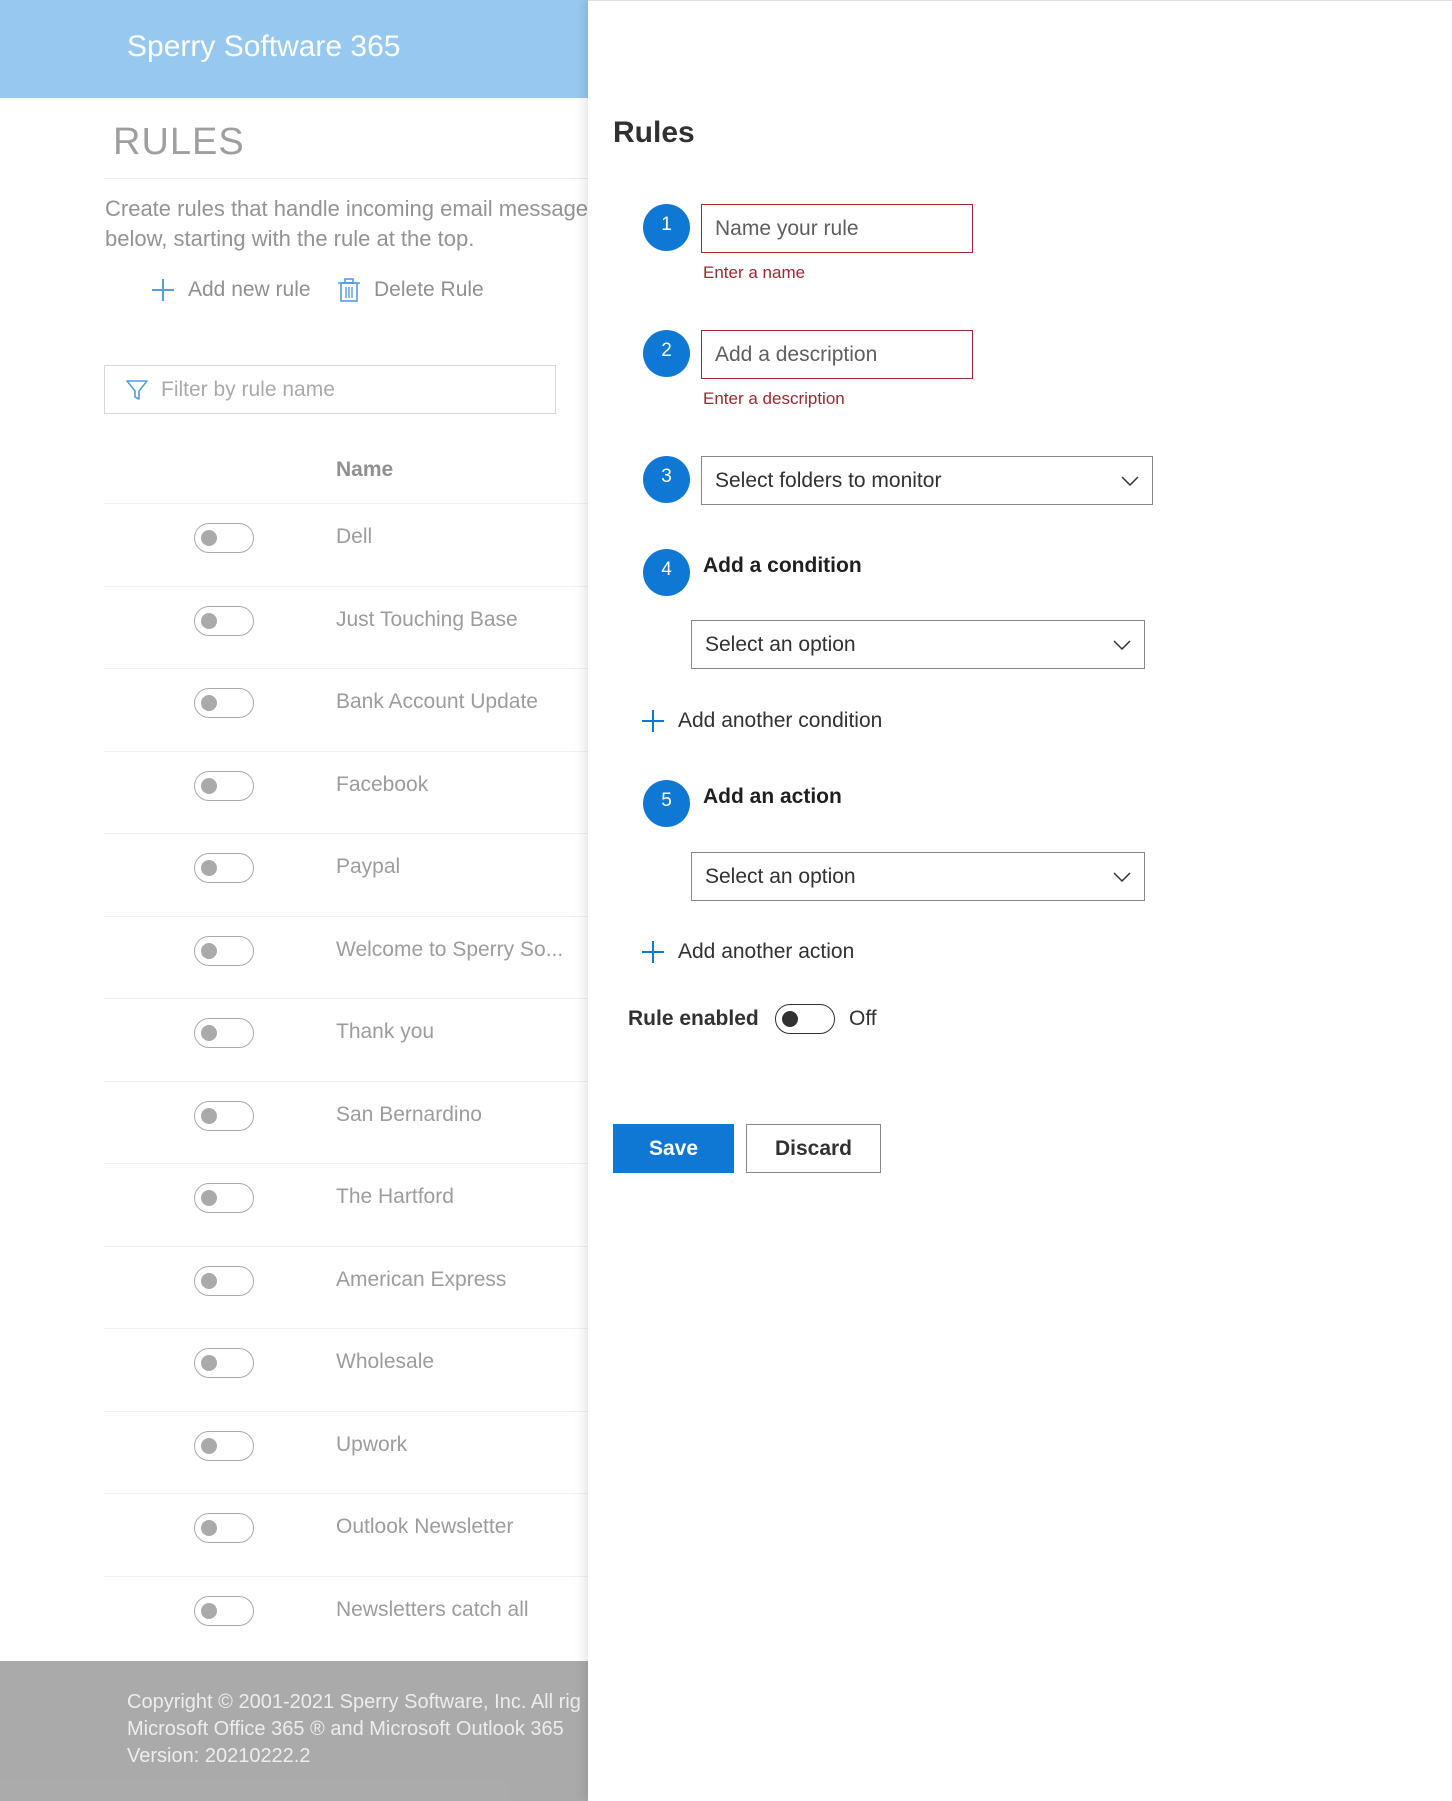  Describe the element at coordinates (666, 803) in the screenshot. I see `step-5-indicator: 5` at that location.